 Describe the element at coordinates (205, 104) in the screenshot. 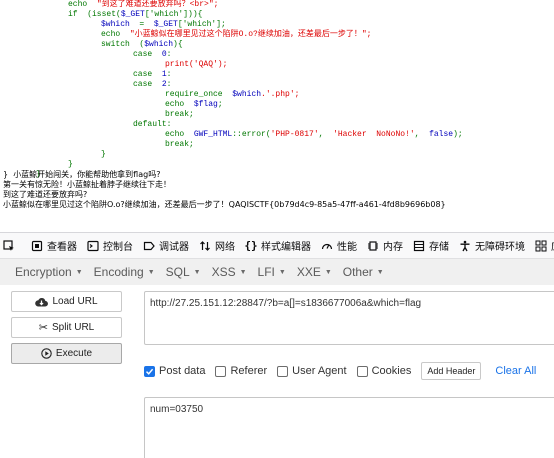

I see `code-token: $flag` at that location.